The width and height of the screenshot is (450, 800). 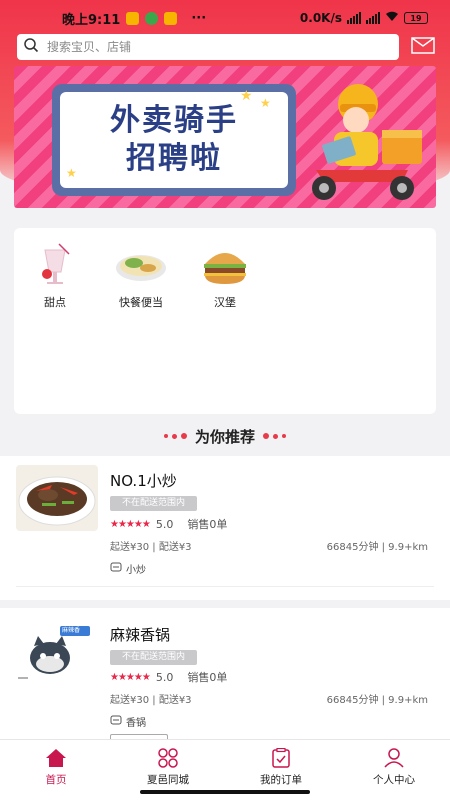 I want to click on recommend-title: 为你推荐, so click(x=224, y=436).